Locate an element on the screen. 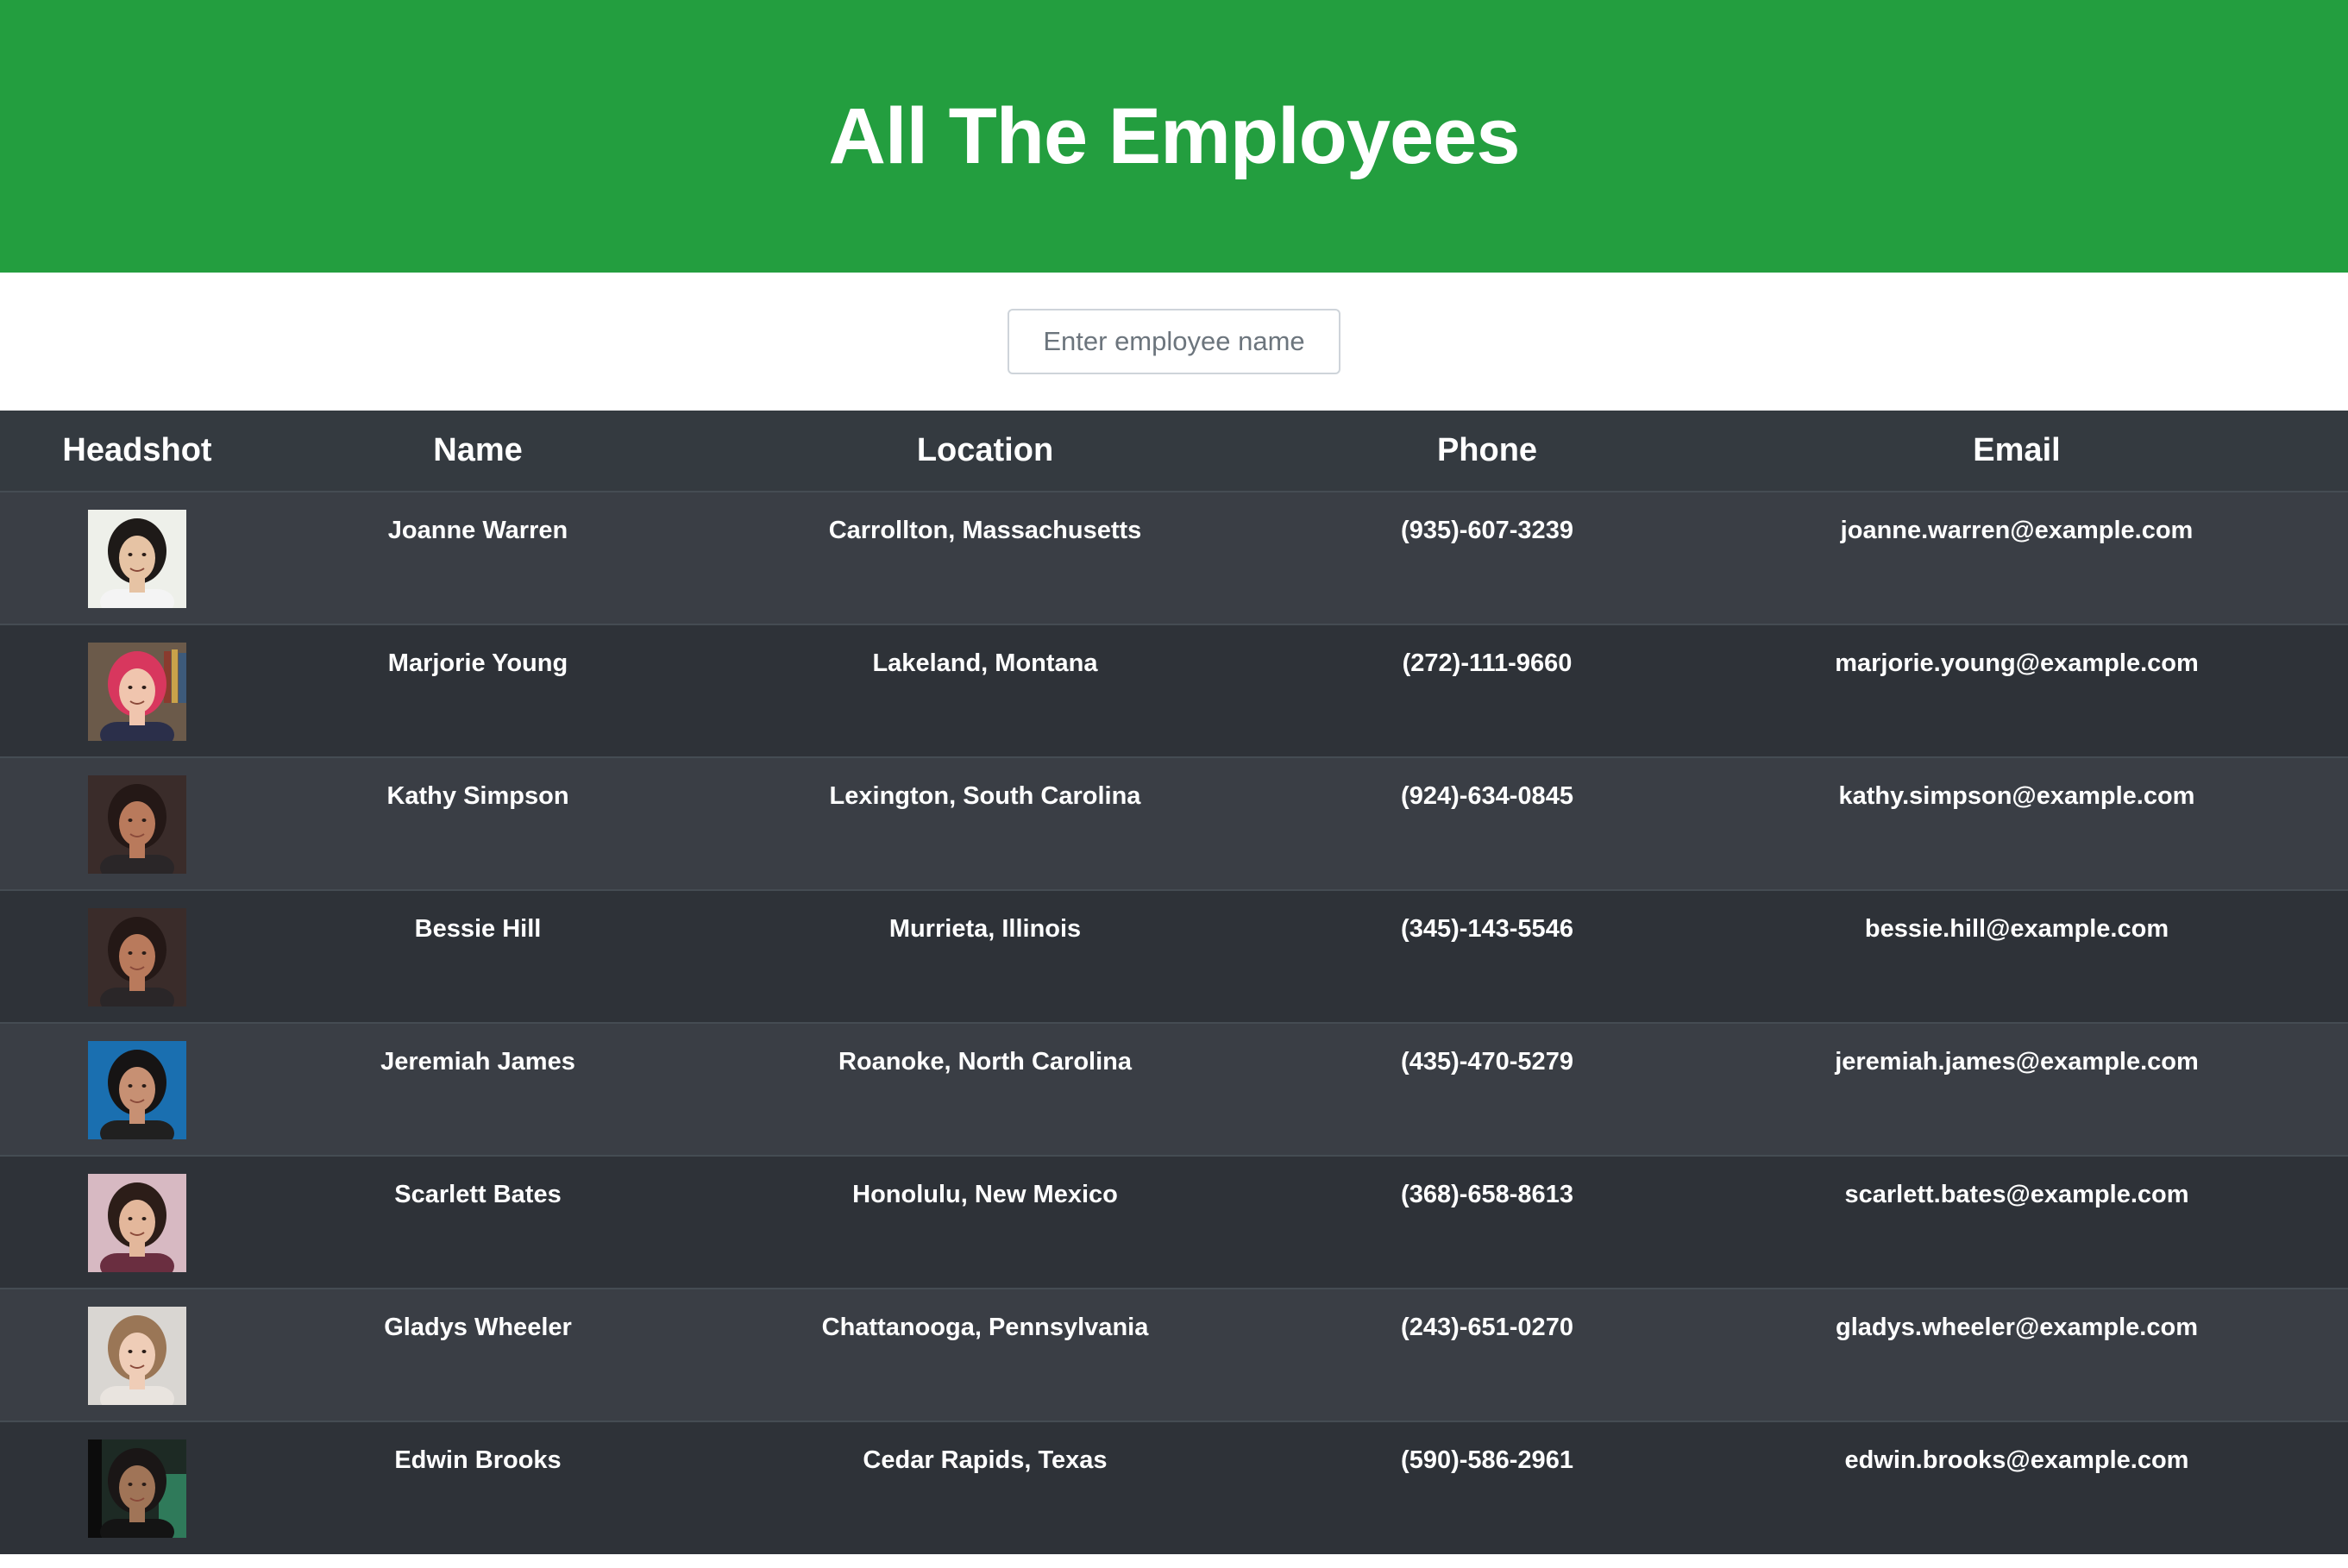 Image resolution: width=2348 pixels, height=1568 pixels. employee-name: Gladys Wheeler is located at coordinates (478, 1327).